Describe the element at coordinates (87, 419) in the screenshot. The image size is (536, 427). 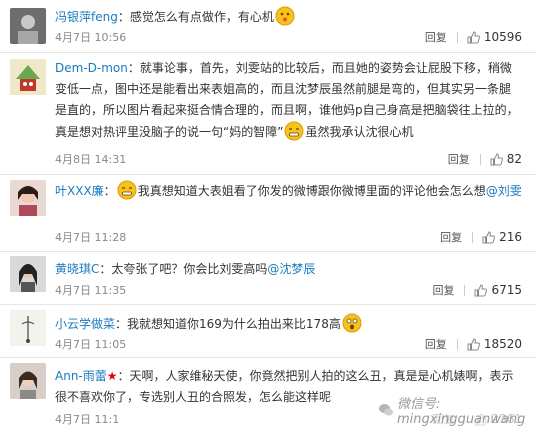
I see `comment-date: 4月7日 11:1` at that location.